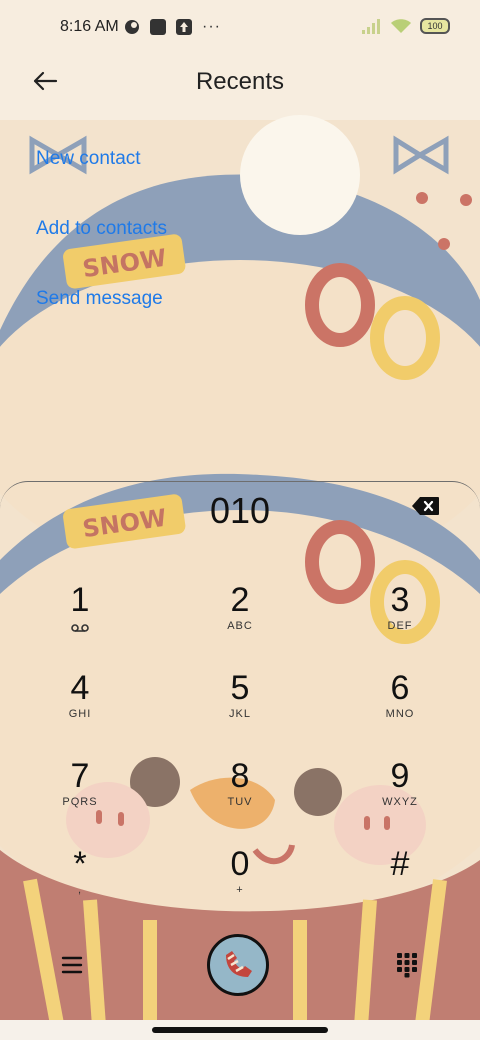 The height and width of the screenshot is (1040, 480). I want to click on voicemail-icon, so click(80, 628).